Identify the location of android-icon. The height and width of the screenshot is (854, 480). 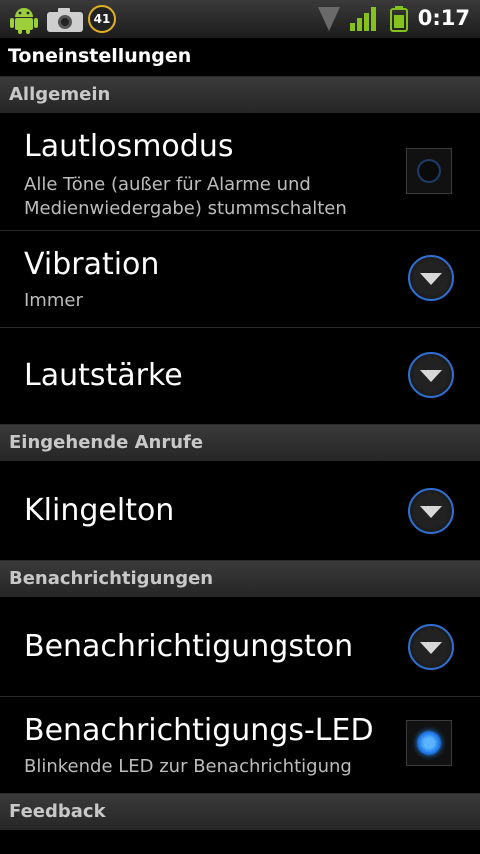
(24, 21).